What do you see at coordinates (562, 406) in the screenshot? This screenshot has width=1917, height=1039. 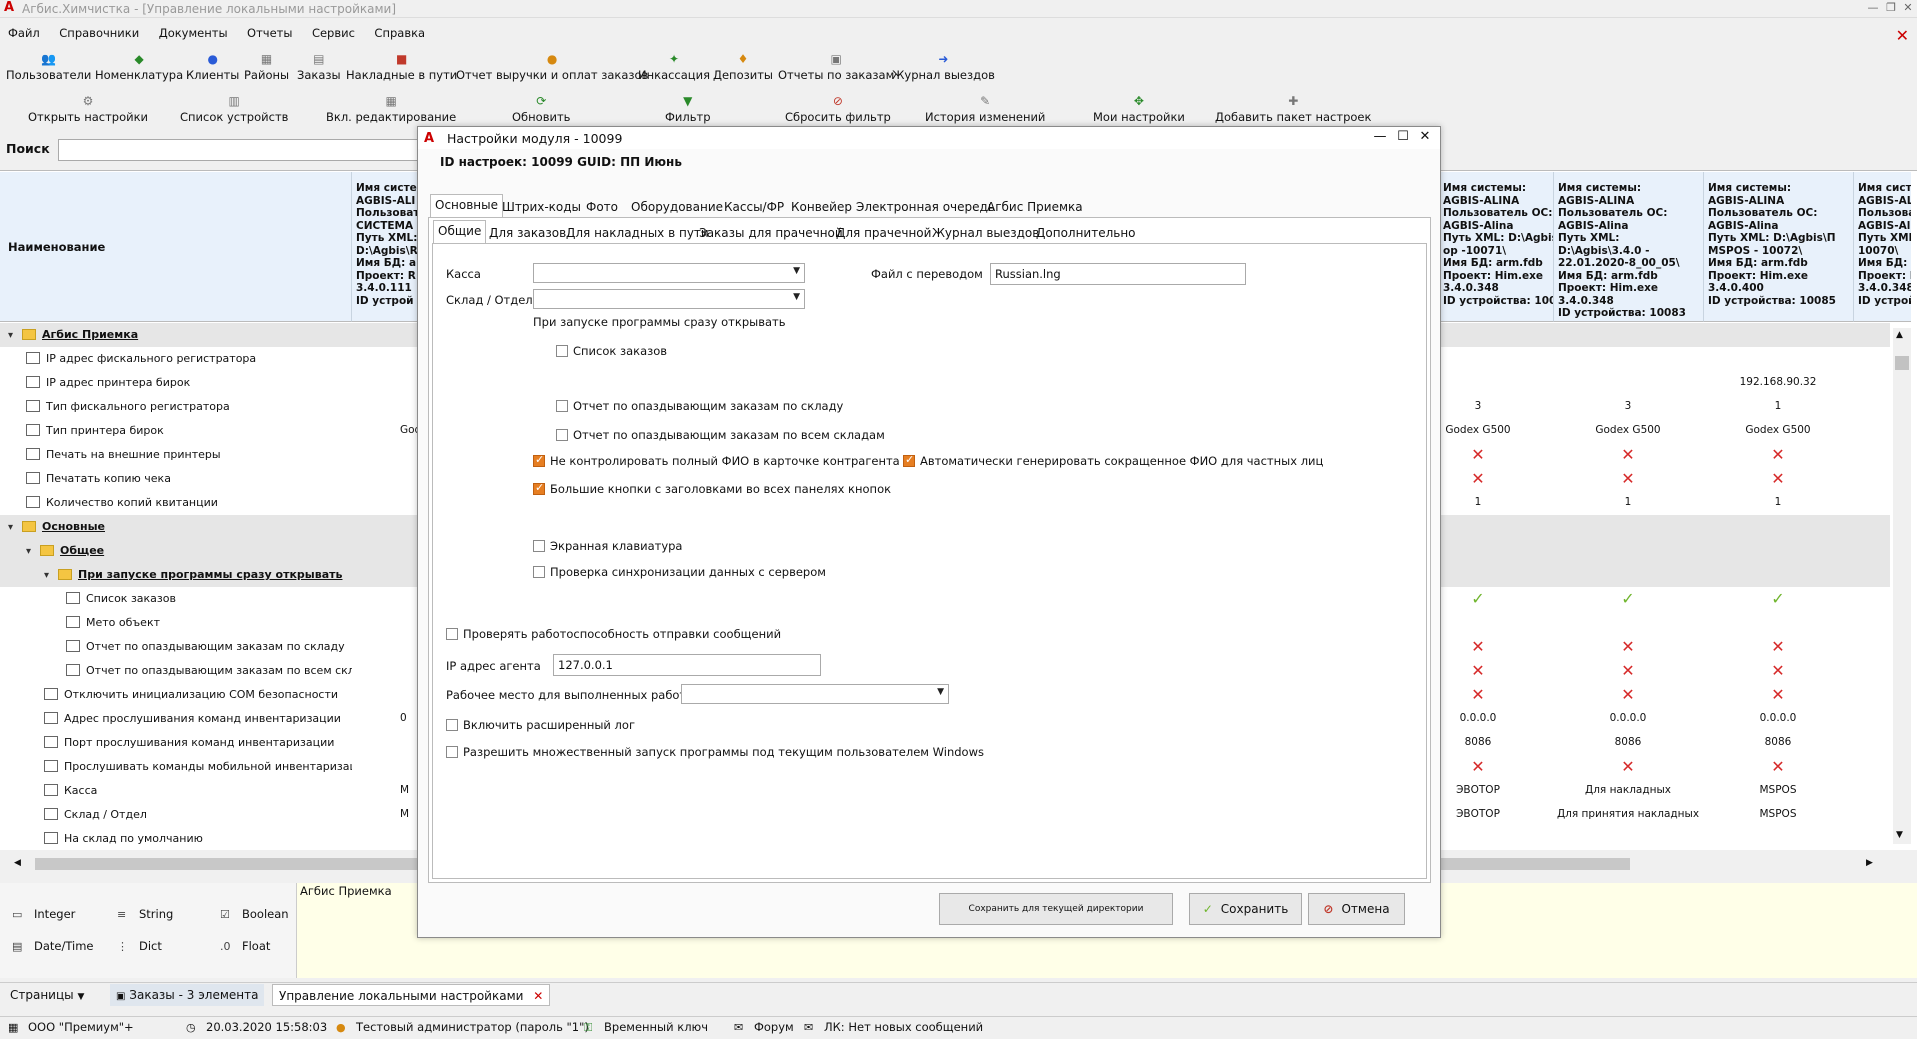 I see `late-by-warehouse-checkbox` at bounding box center [562, 406].